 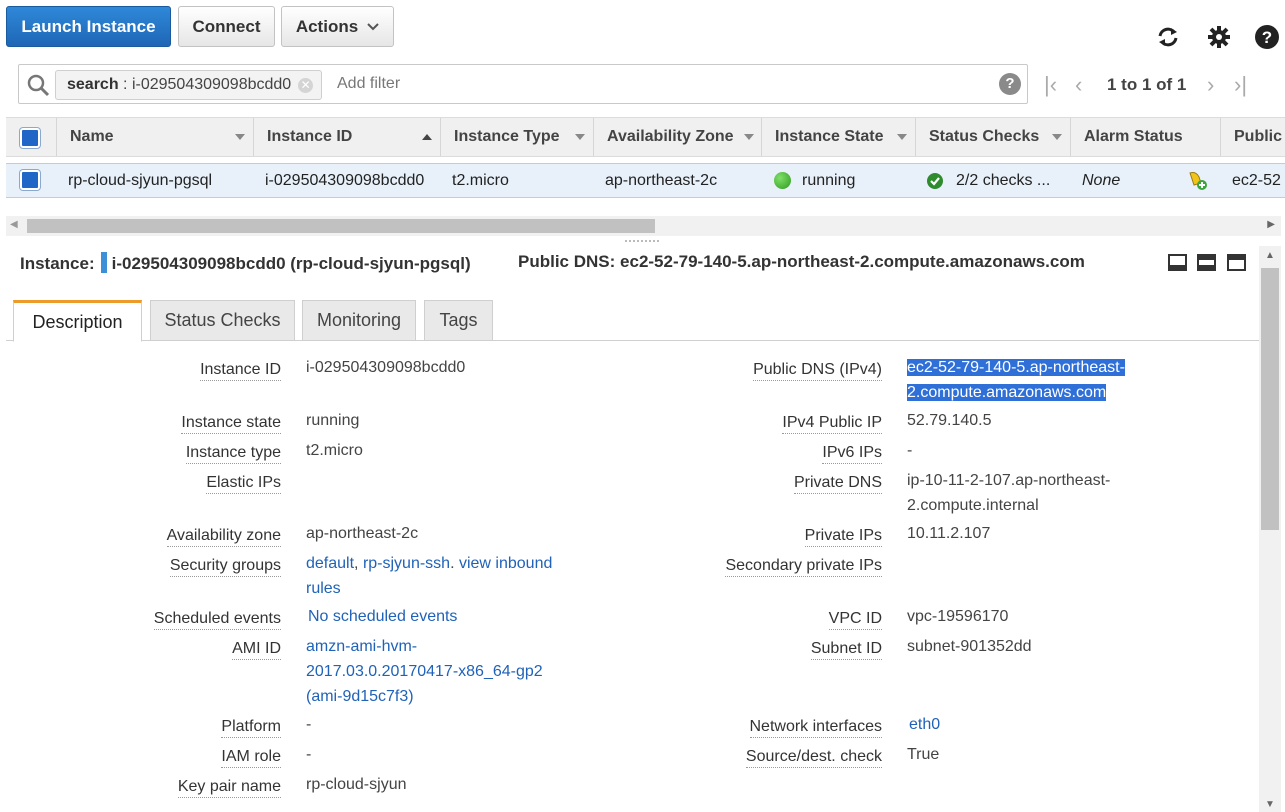 What do you see at coordinates (1236, 262) in the screenshot?
I see `layout-top-icon` at bounding box center [1236, 262].